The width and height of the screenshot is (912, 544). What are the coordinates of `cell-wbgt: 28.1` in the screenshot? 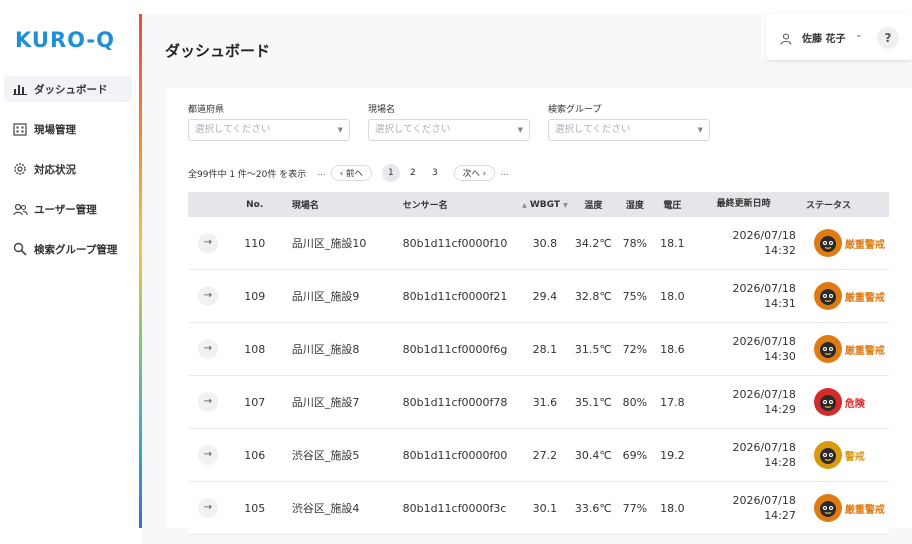 It's located at (545, 349).